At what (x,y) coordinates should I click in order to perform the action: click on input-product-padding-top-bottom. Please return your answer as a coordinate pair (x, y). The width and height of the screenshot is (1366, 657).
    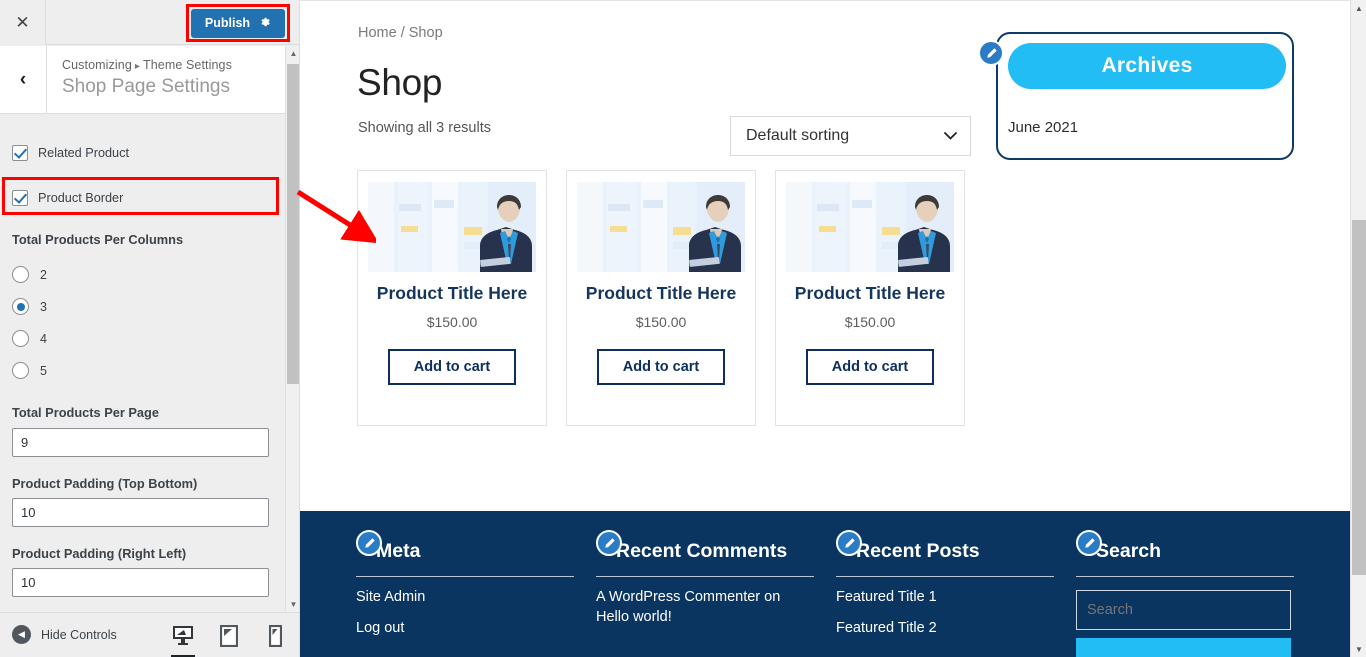
    Looking at the image, I should click on (140, 512).